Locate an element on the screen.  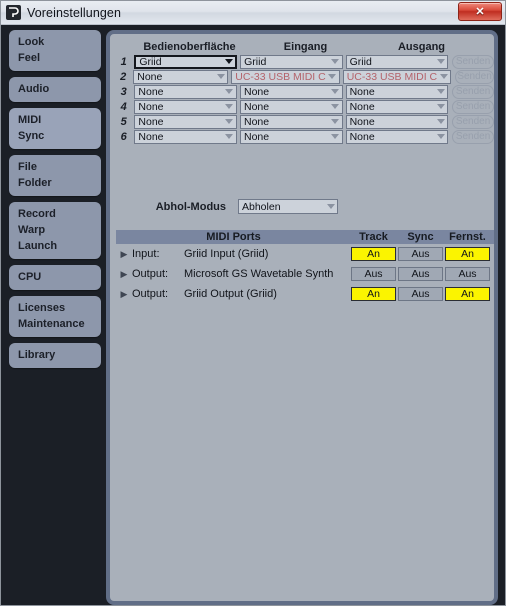
ableton-icon is located at coordinates (13, 12).